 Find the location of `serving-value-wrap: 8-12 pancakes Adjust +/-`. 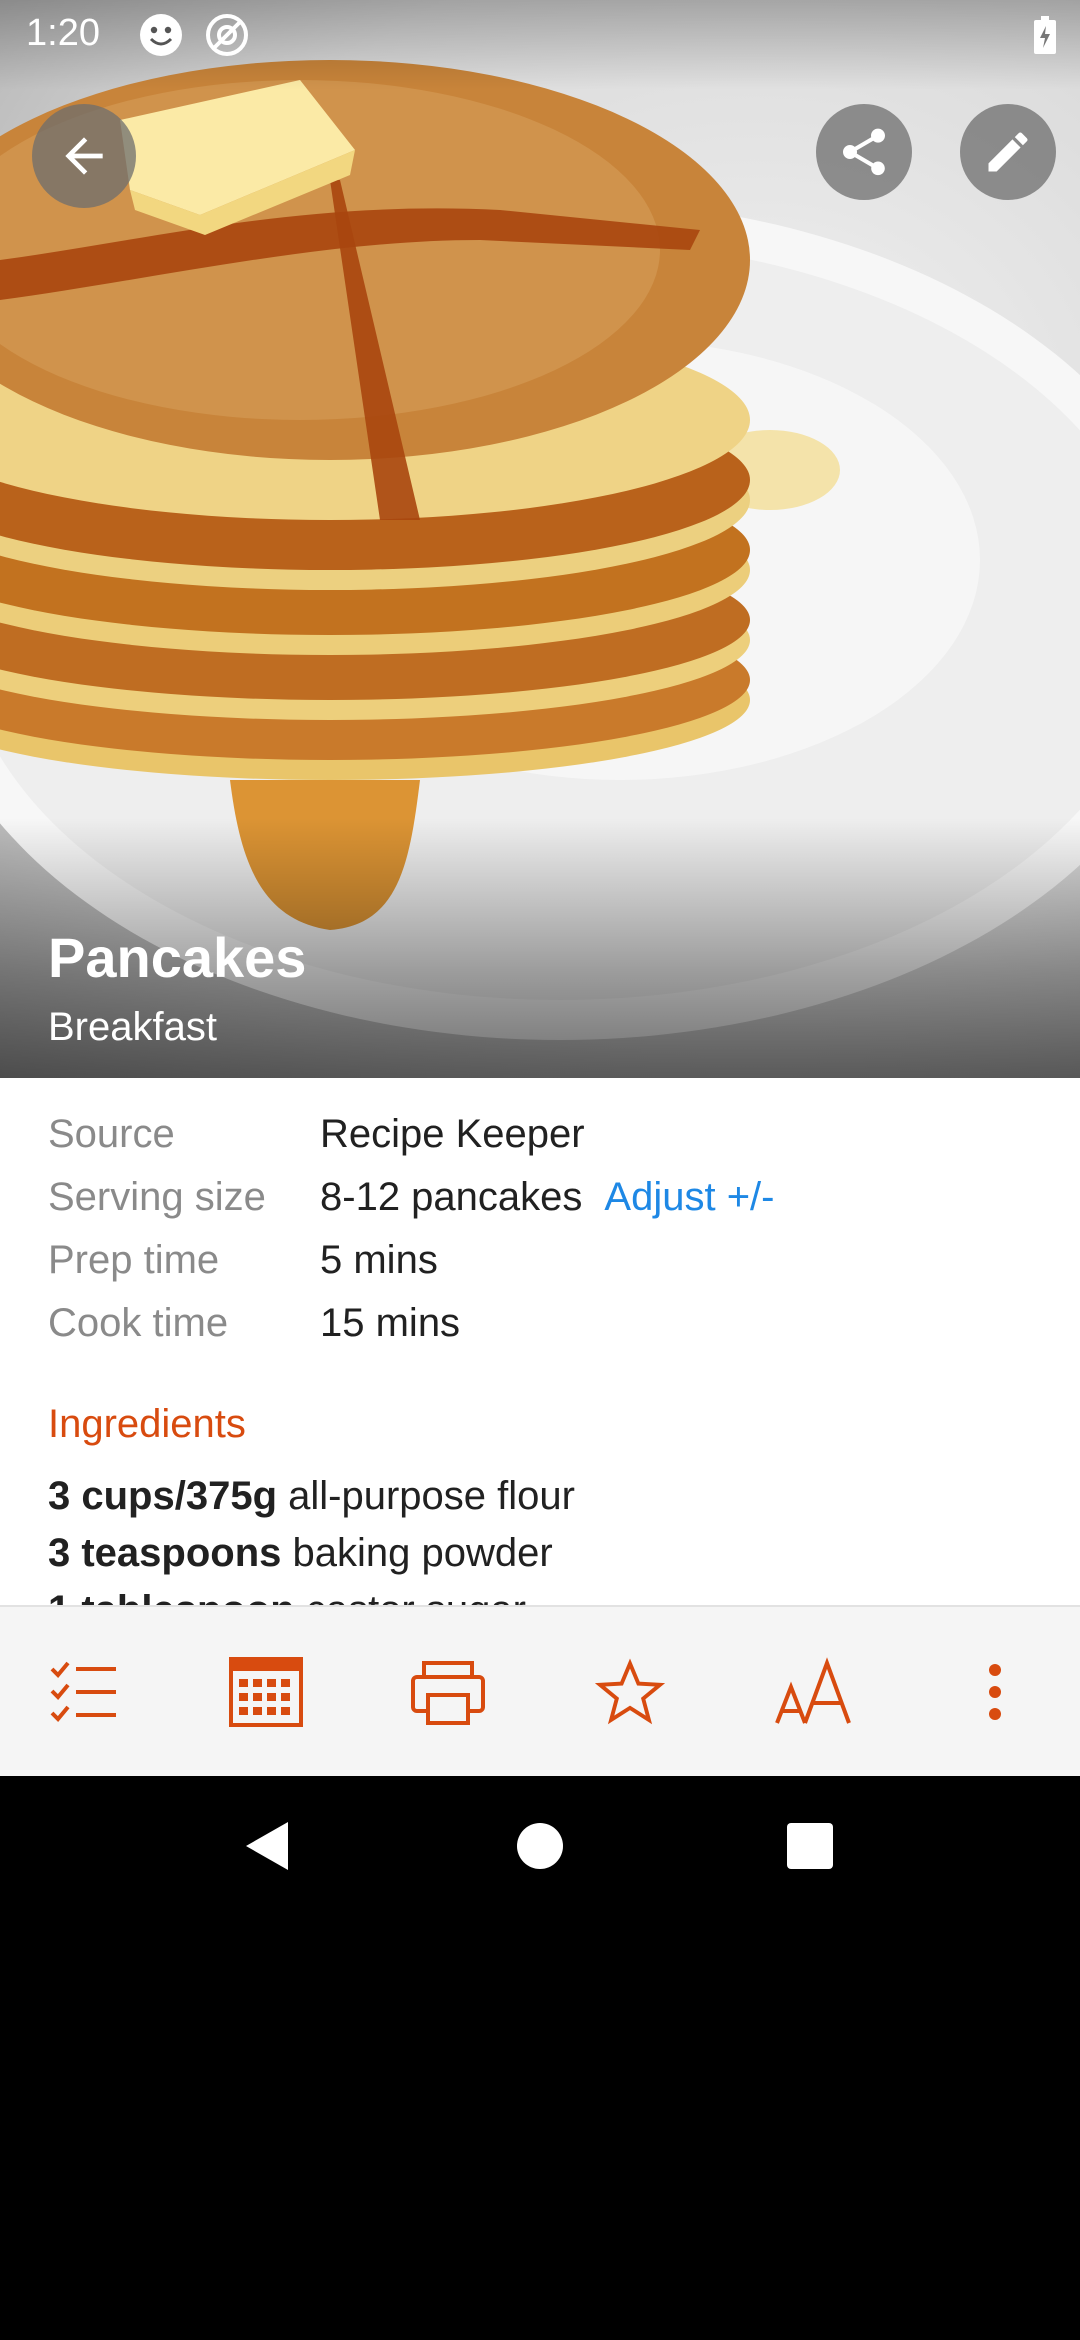

serving-value-wrap: 8-12 pancakes Adjust +/- is located at coordinates (547, 1197).